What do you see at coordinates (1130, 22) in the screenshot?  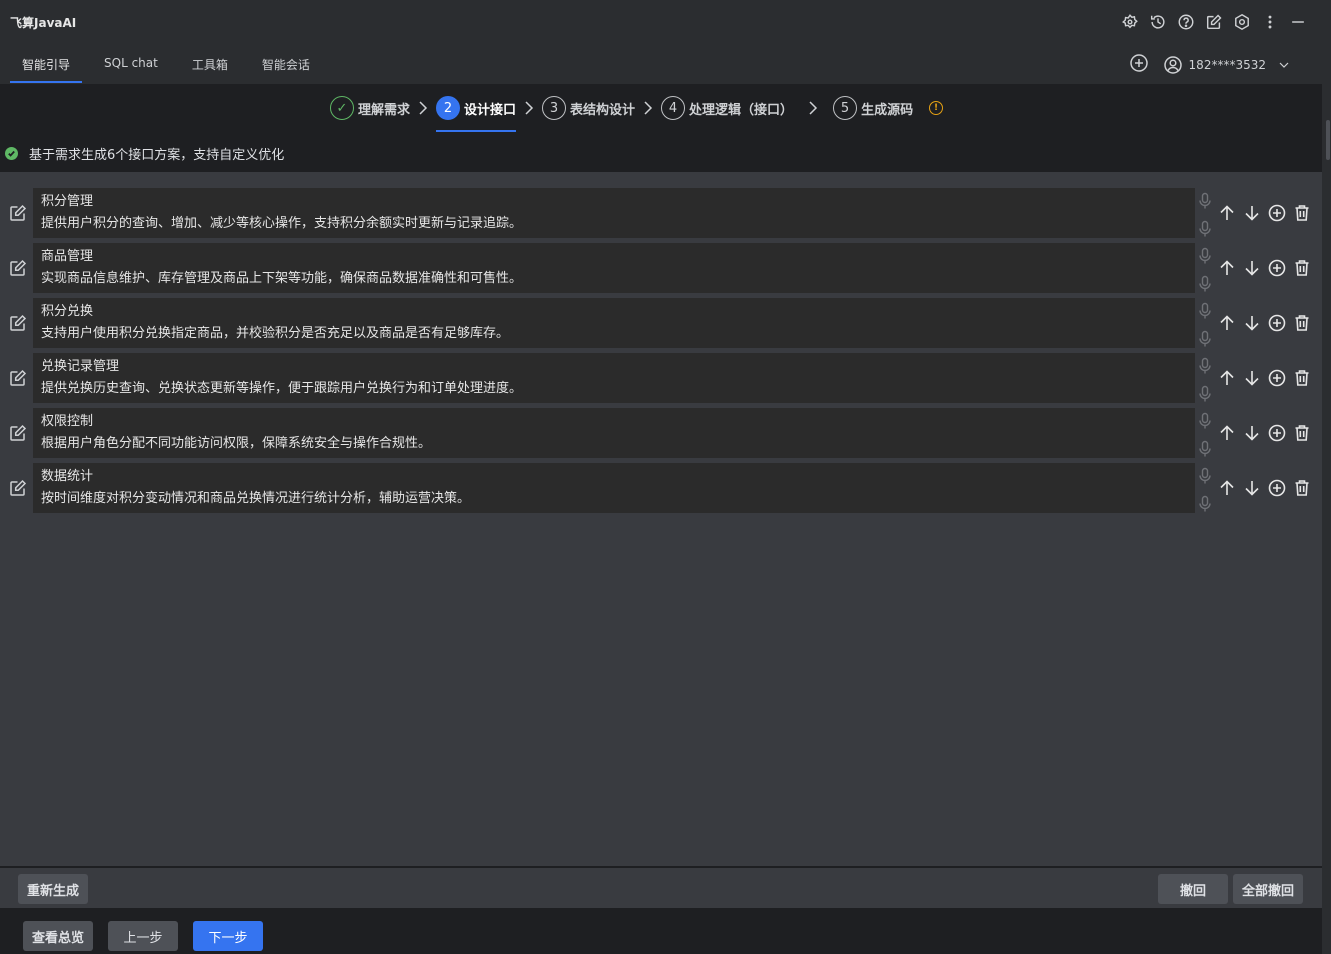 I see `plugin-icon` at bounding box center [1130, 22].